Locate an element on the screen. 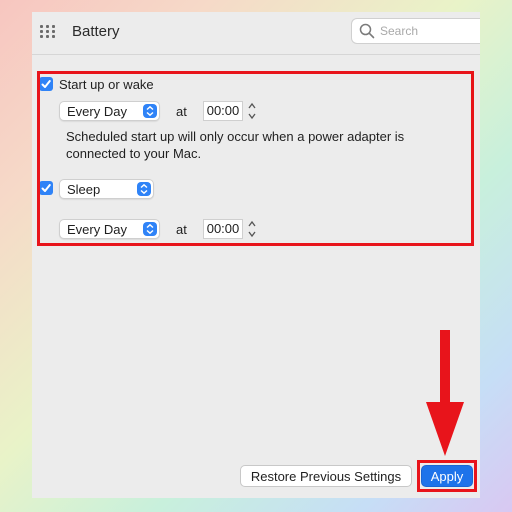  sleep-action-select: Sleep is located at coordinates (106, 189).